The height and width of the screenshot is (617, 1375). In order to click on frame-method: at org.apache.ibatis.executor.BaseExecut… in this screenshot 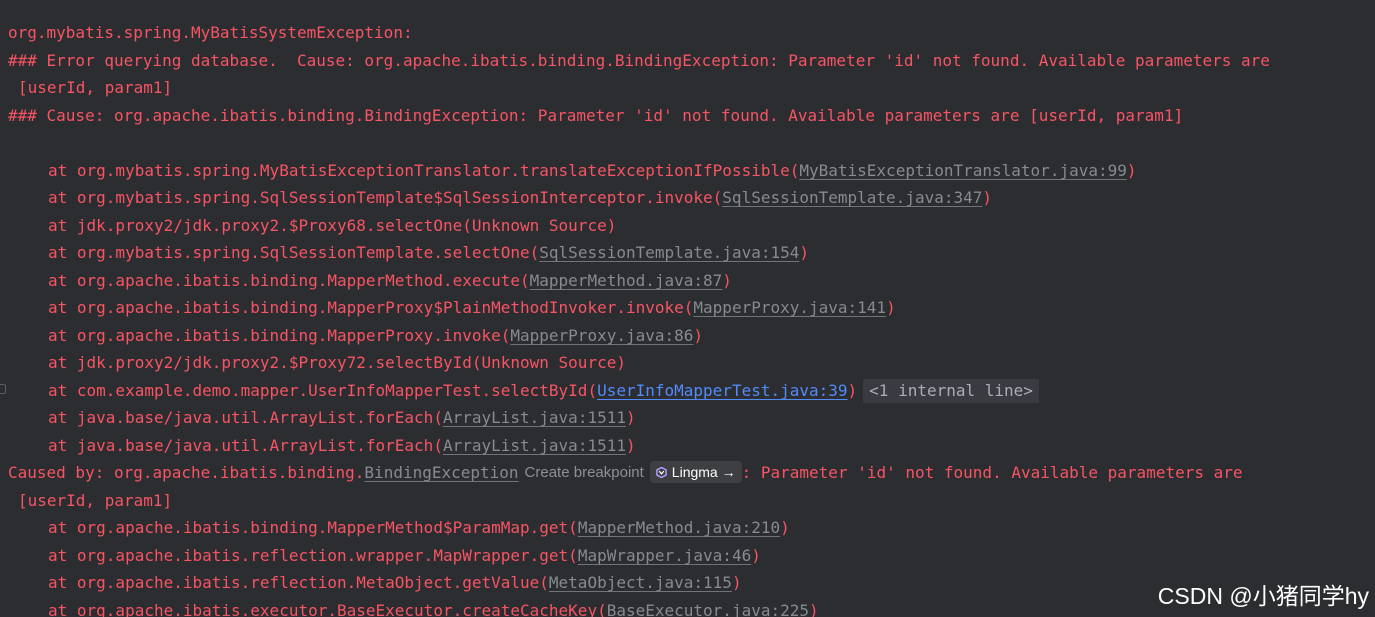, I will do `click(327, 609)`.